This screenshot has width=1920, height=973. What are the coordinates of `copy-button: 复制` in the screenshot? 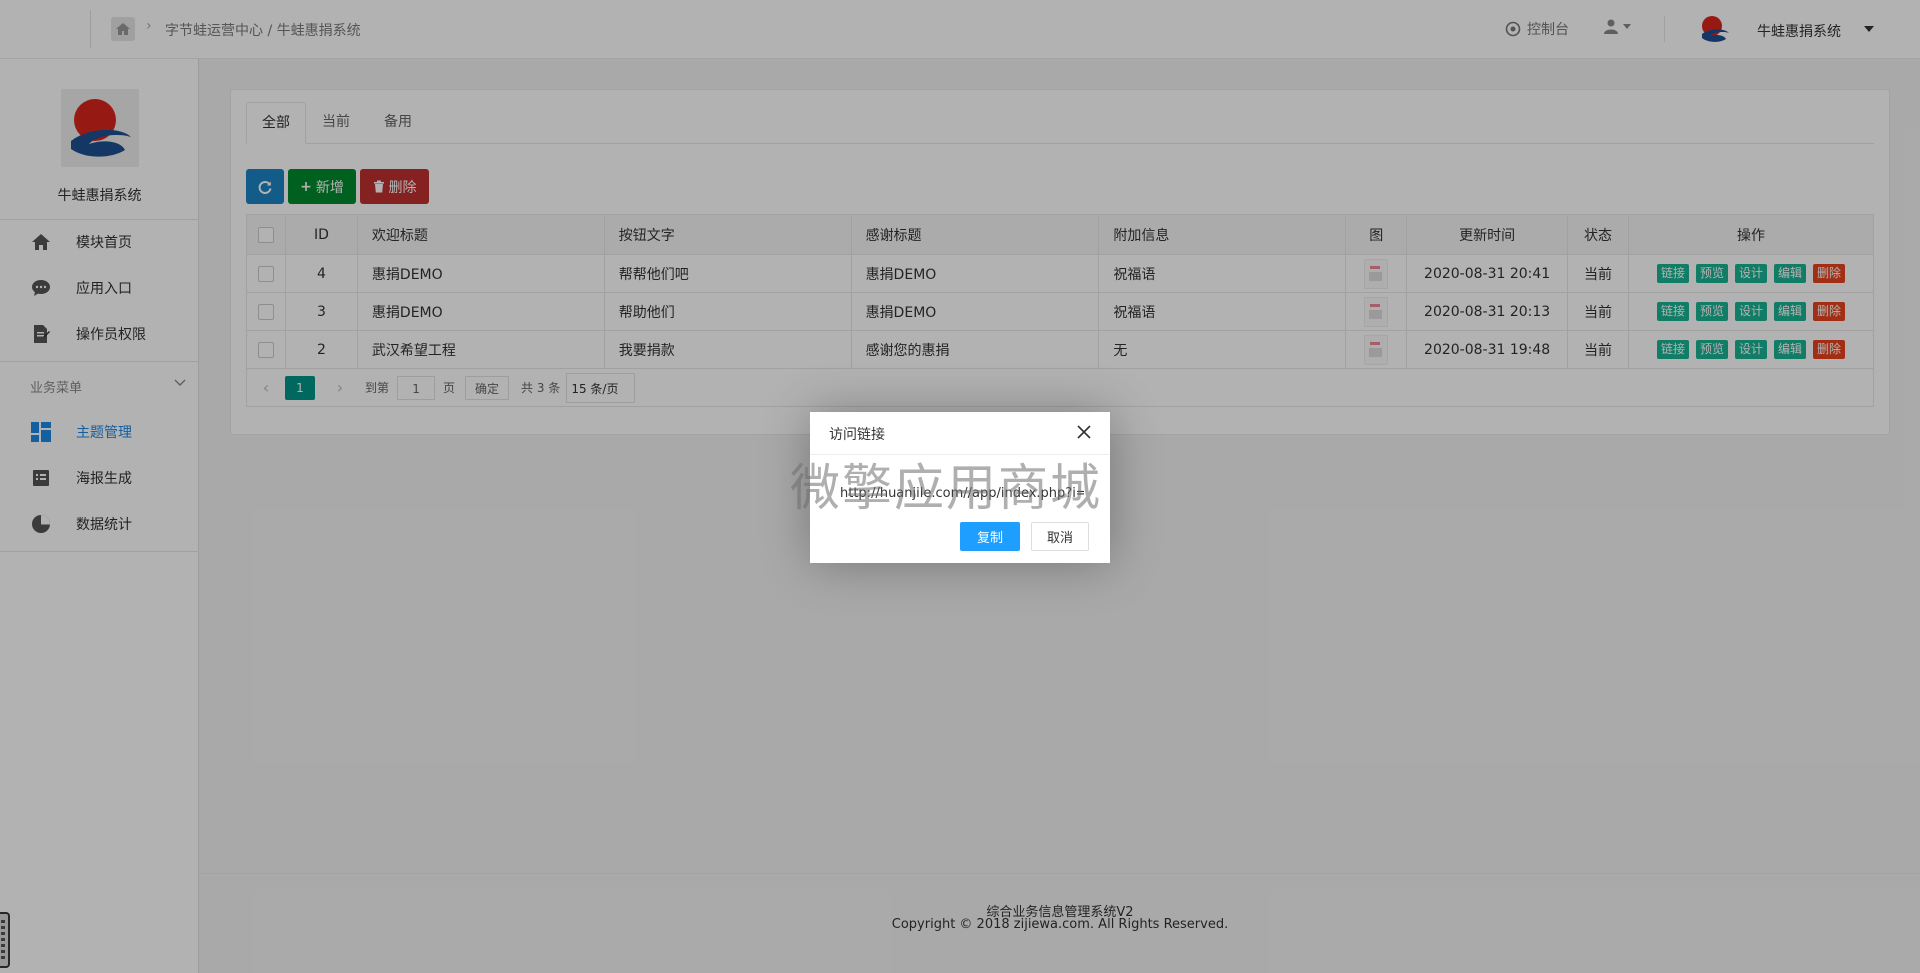 It's located at (990, 536).